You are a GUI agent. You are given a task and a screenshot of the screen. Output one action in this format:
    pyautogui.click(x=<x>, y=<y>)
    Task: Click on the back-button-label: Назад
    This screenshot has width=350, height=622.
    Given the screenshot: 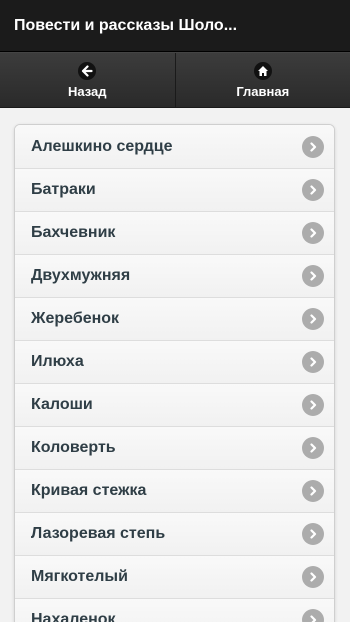 What is the action you would take?
    pyautogui.click(x=87, y=91)
    